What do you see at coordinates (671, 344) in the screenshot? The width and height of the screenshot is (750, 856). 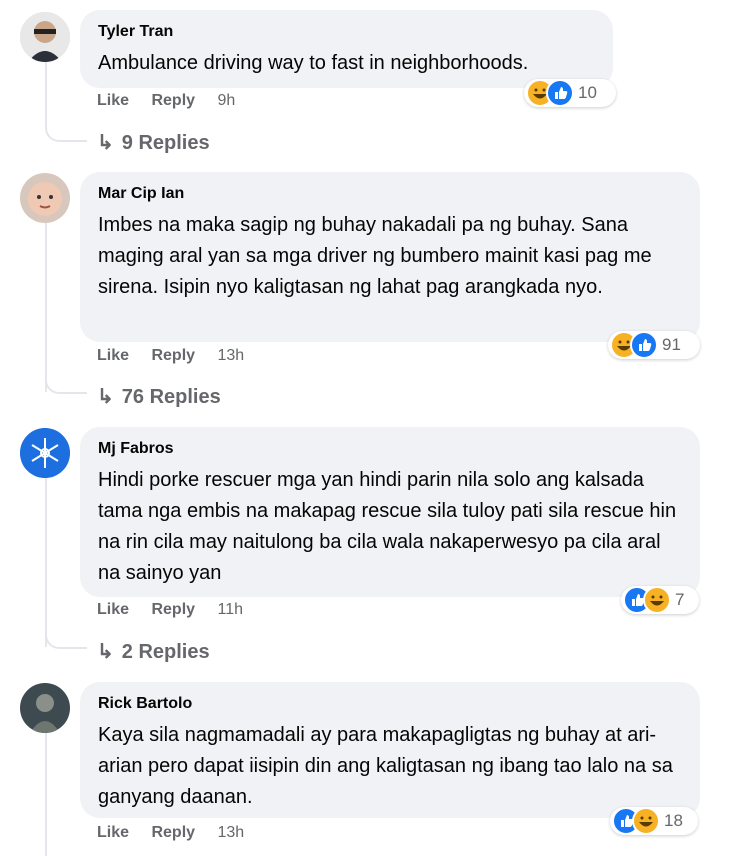 I see `reaction-count: 91` at bounding box center [671, 344].